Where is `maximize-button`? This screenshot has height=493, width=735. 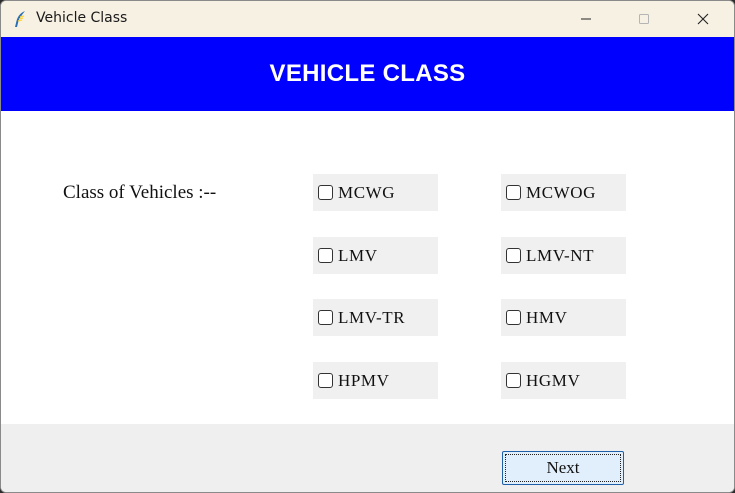 maximize-button is located at coordinates (644, 19).